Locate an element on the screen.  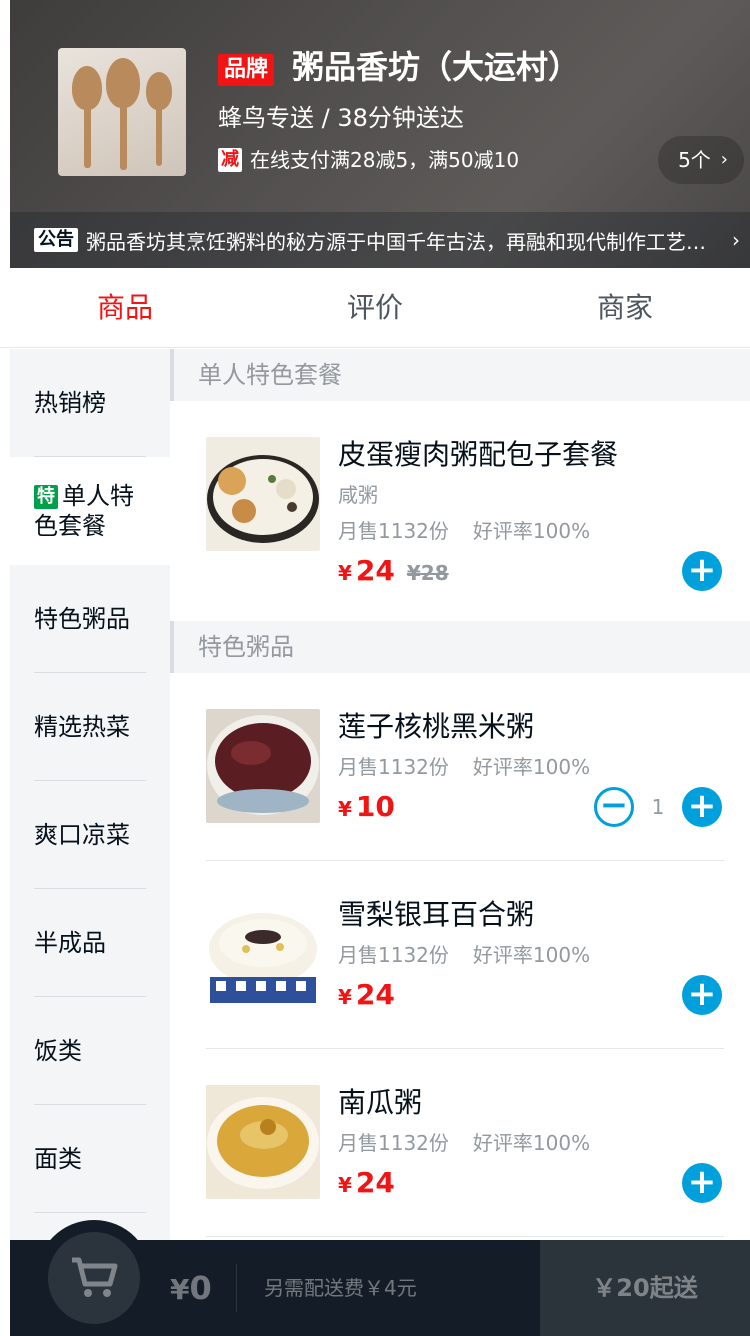
pay-button: ￥20起送 is located at coordinates (645, 1288).